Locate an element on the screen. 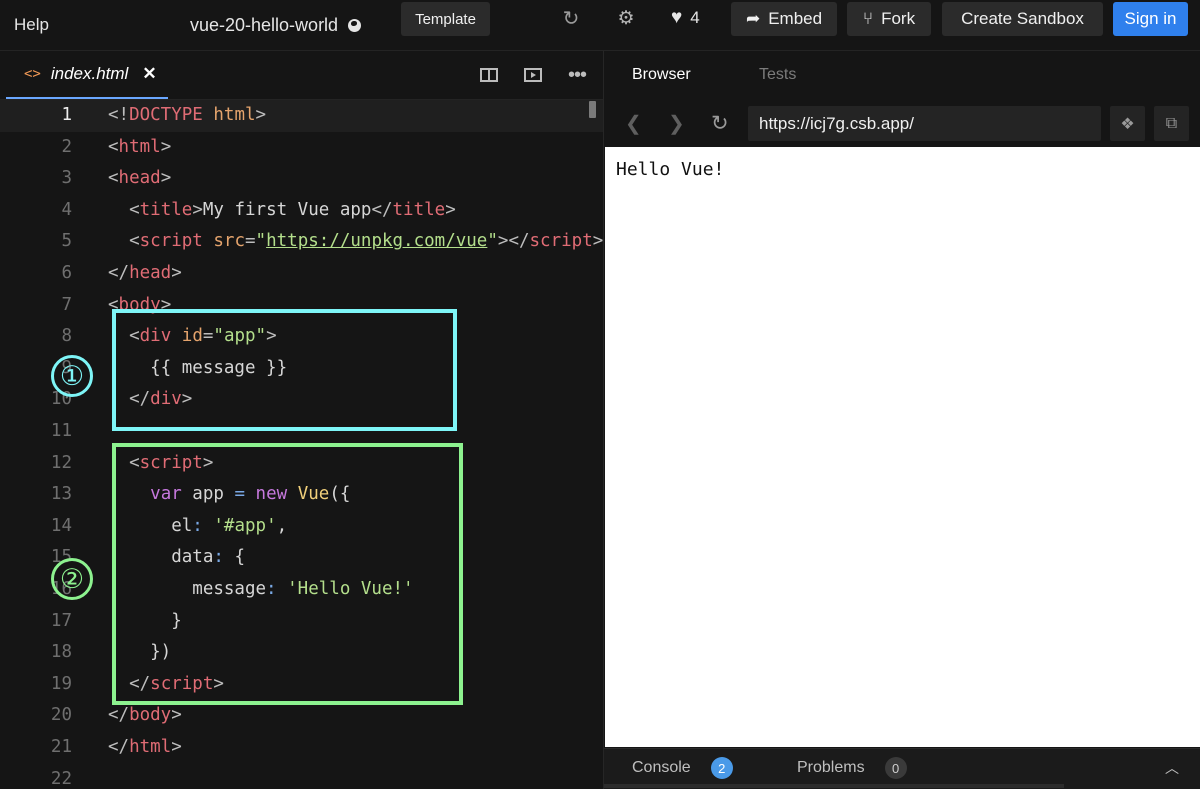  tab-index-html: <> index.html ✕ is located at coordinates (87, 75).